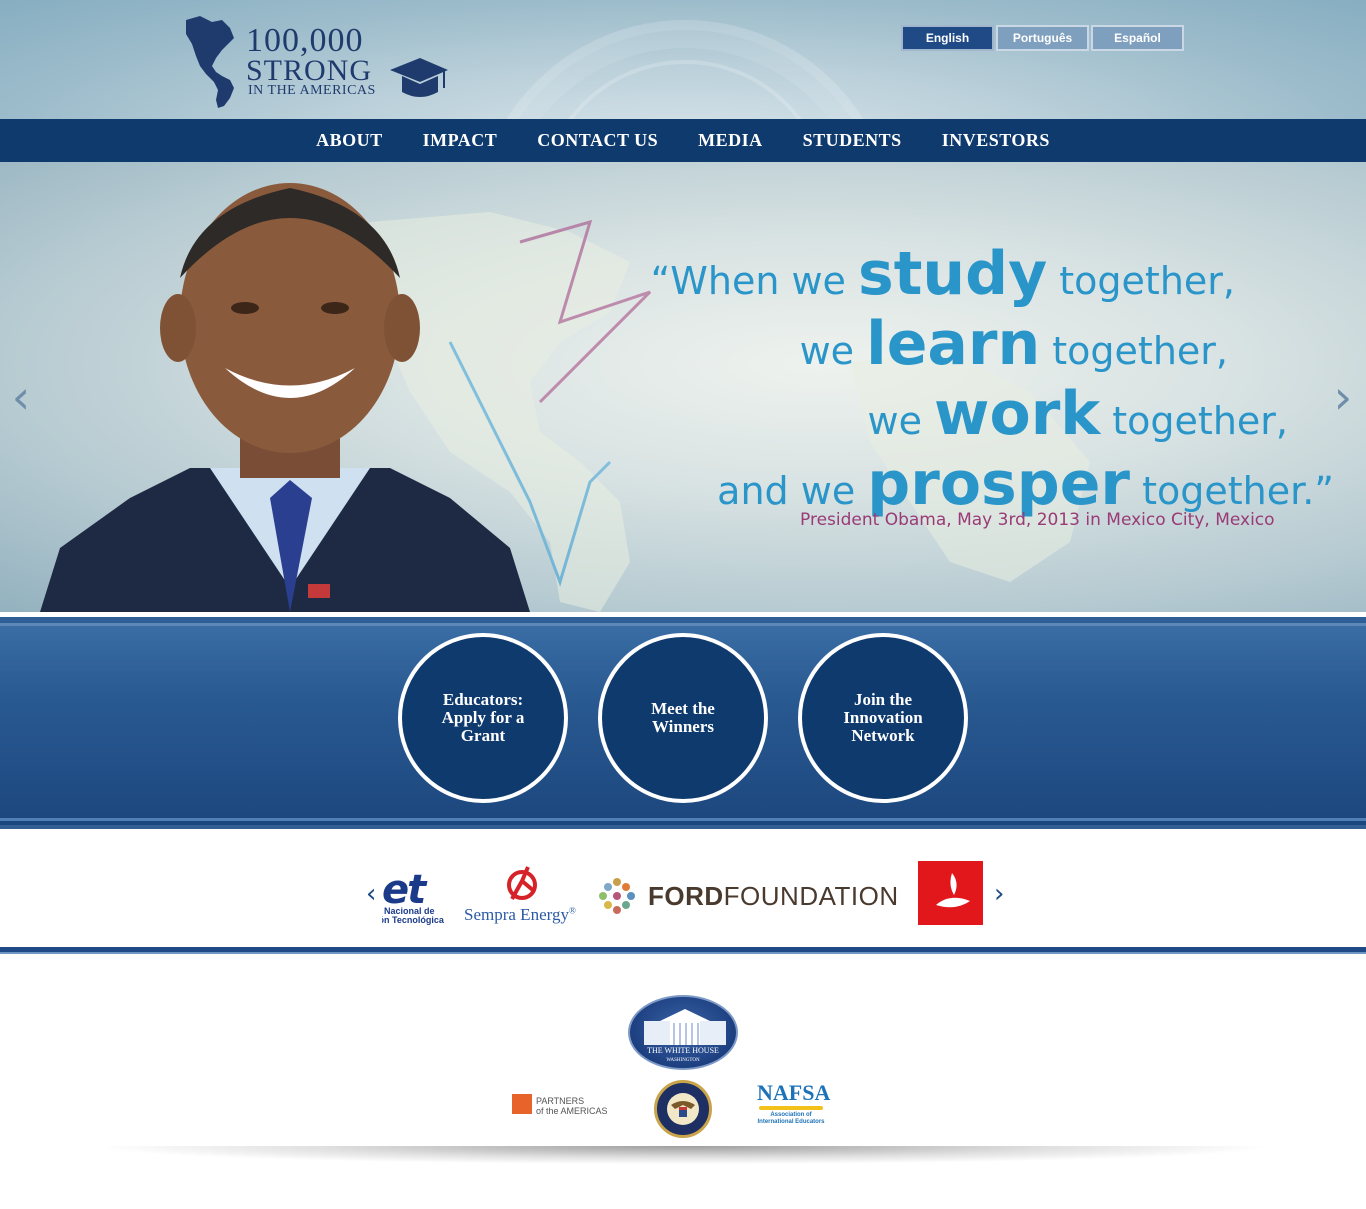  What do you see at coordinates (418, 894) in the screenshot?
I see `sponsor-cet-logo: et o Nacional deión Tecnológica` at bounding box center [418, 894].